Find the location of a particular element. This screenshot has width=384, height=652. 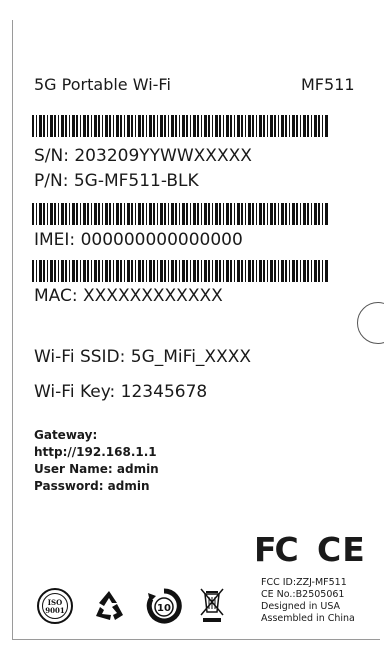

wifi-key: Wi-Fi Key: 12345678 is located at coordinates (121, 392).